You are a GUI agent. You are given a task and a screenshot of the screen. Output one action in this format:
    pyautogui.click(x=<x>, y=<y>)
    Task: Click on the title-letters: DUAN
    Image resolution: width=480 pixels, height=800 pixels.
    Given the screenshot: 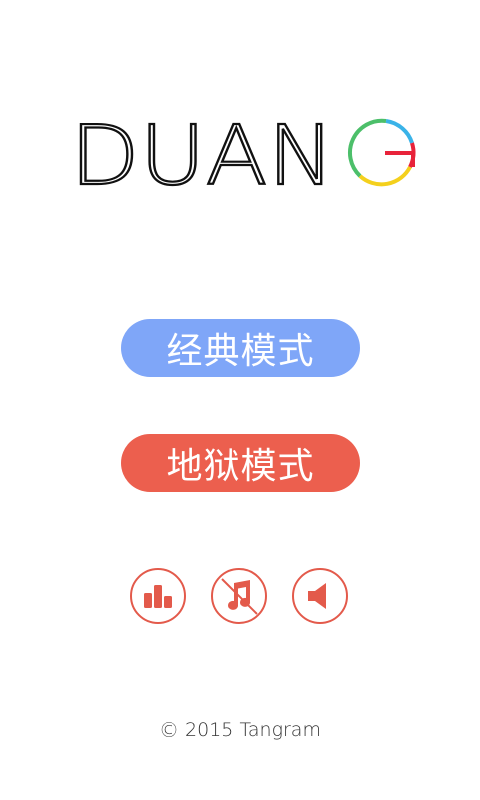 What is the action you would take?
    pyautogui.click(x=202, y=155)
    